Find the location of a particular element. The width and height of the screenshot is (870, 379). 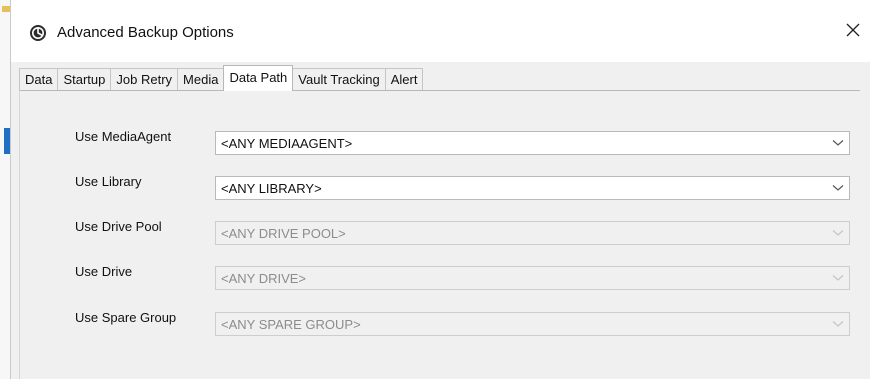

field-row-library: Use Library <ANY LIBRARY> is located at coordinates (440, 188).